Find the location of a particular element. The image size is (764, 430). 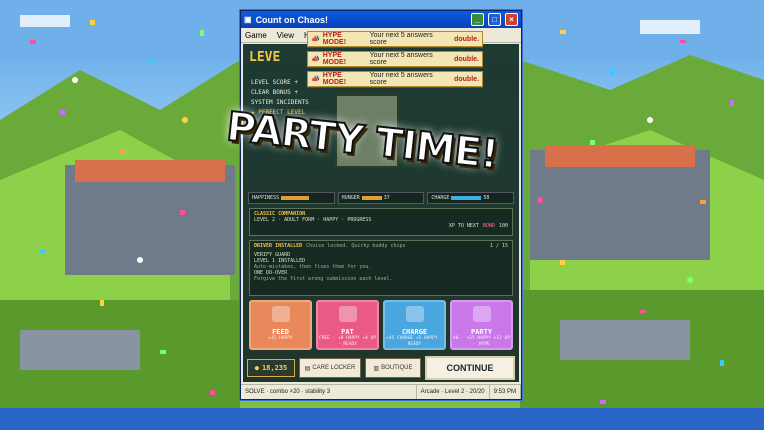

status-time: 9:53 PM is located at coordinates (505, 392).